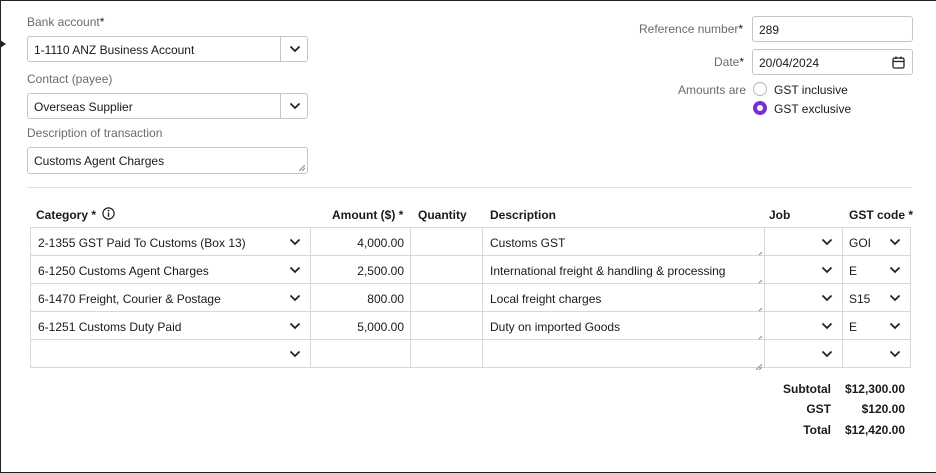 The width and height of the screenshot is (936, 473). What do you see at coordinates (380, 271) in the screenshot?
I see `cell-text: 2,500.00` at bounding box center [380, 271].